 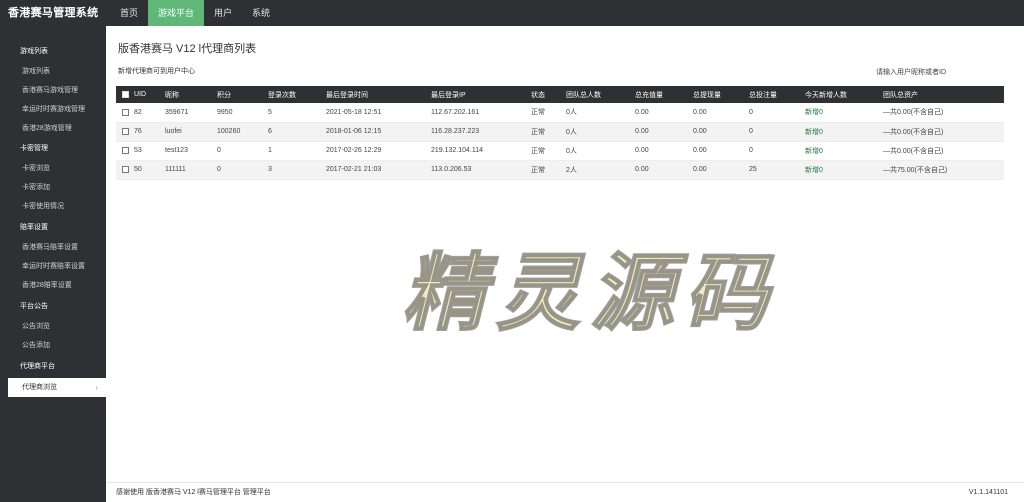 What do you see at coordinates (775, 170) in the screenshot?
I see `cell-total-bets: 25` at bounding box center [775, 170].